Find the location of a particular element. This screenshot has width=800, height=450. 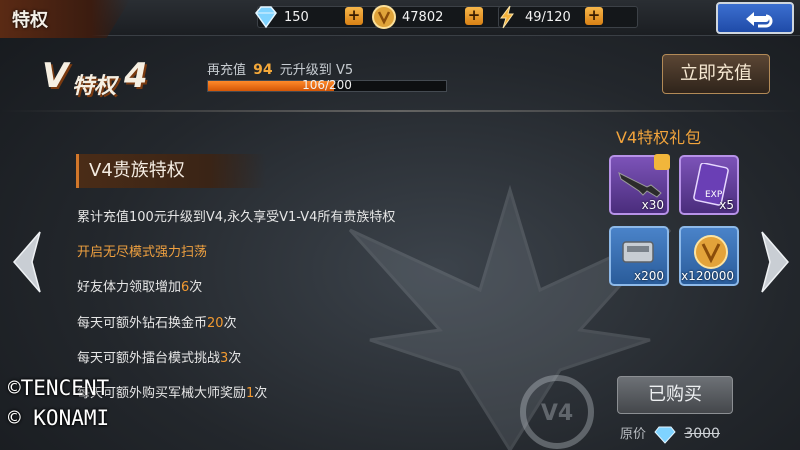

back-button is located at coordinates (755, 18).